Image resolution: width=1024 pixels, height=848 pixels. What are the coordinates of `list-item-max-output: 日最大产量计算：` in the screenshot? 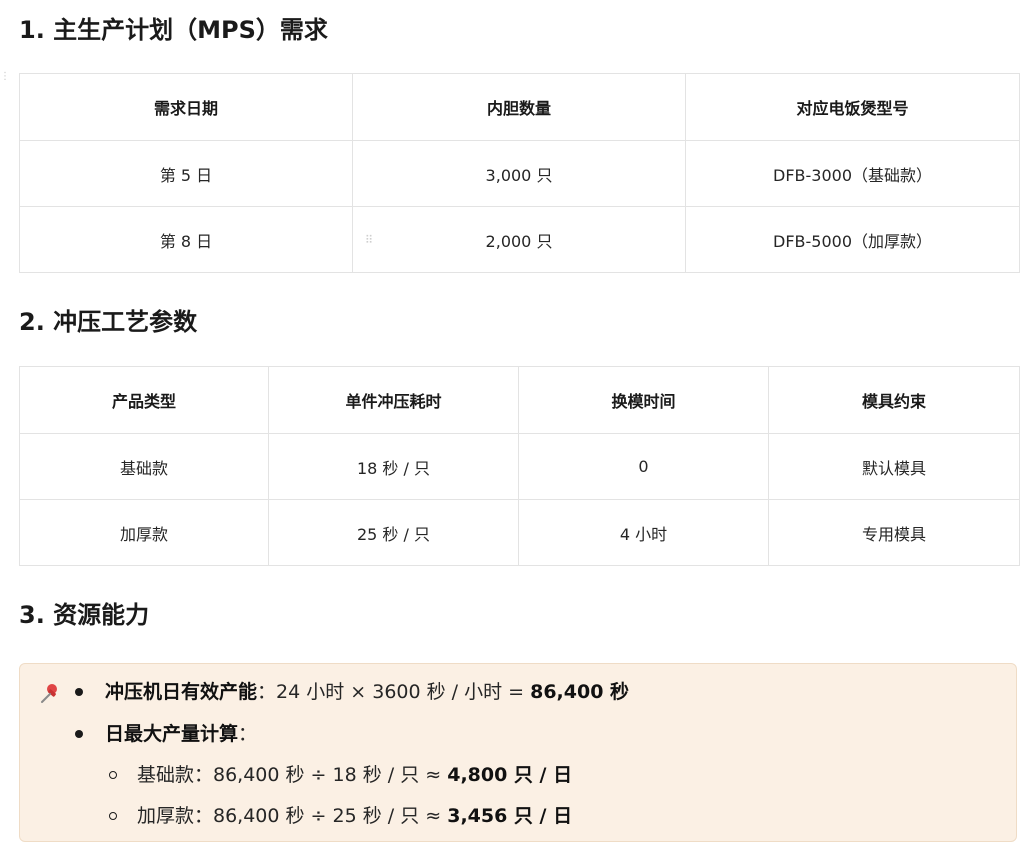 It's located at (181, 734).